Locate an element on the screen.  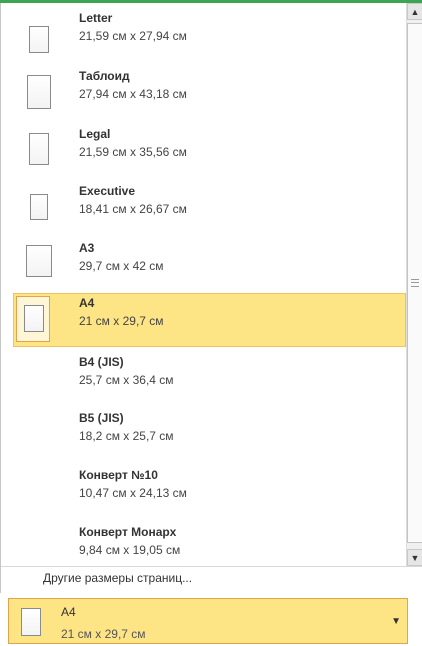
list-item-legal: Legal 21,59 см x 35,56 см is located at coordinates (207, 155).